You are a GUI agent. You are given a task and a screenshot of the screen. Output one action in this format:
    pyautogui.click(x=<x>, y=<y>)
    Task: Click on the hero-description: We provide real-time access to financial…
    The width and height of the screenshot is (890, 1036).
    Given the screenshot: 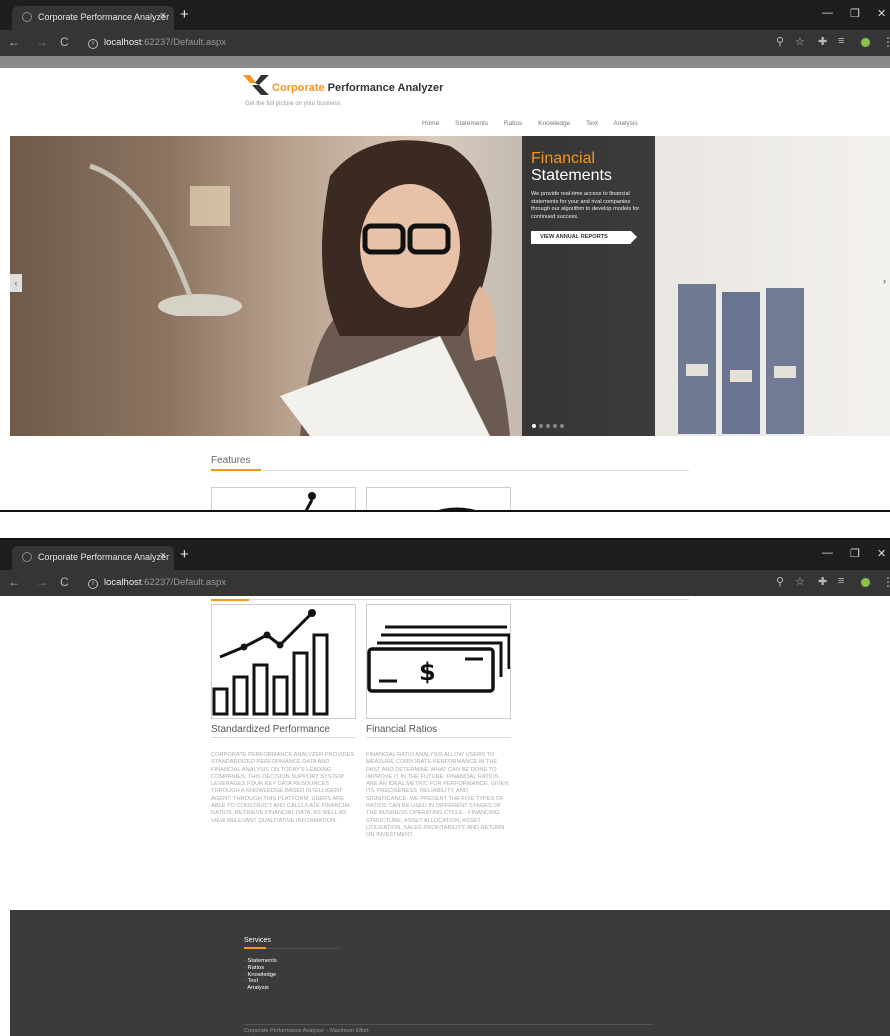 What is the action you would take?
    pyautogui.click(x=585, y=205)
    